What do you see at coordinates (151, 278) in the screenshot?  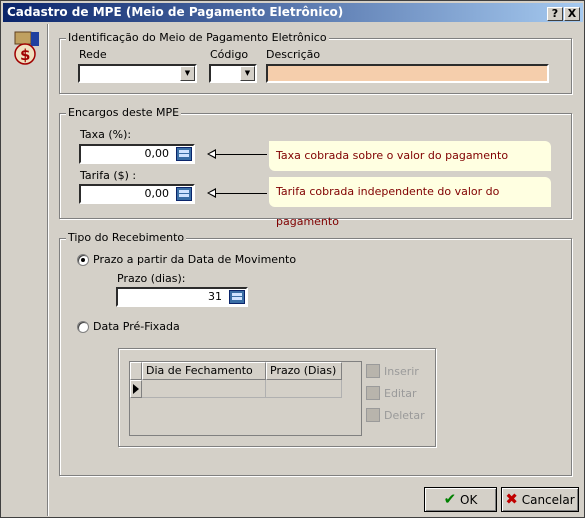 I see `prazo-dias-label: Prazo (dias):` at bounding box center [151, 278].